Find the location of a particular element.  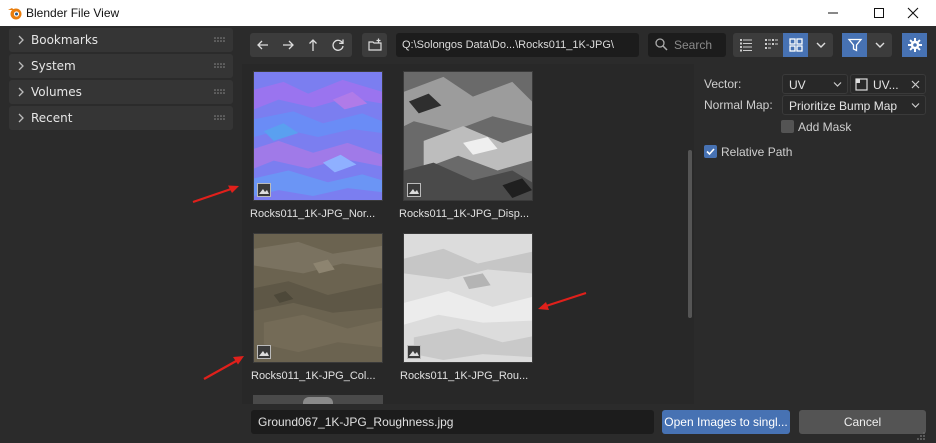

new-folder-button is located at coordinates (374, 45).